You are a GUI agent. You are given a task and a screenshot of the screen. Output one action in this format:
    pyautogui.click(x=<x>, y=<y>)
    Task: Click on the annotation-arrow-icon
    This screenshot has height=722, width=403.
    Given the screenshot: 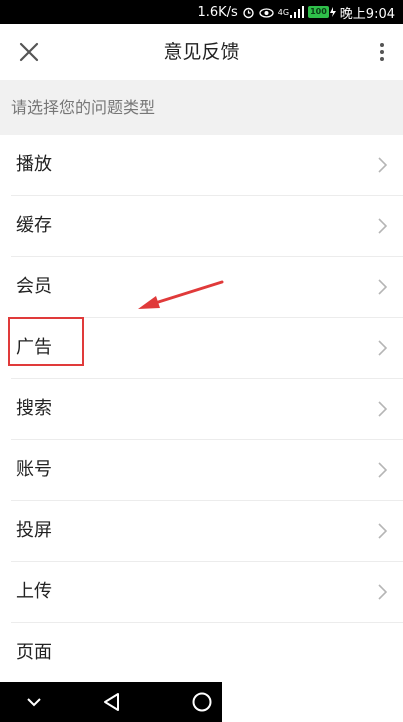 What is the action you would take?
    pyautogui.click(x=181, y=294)
    